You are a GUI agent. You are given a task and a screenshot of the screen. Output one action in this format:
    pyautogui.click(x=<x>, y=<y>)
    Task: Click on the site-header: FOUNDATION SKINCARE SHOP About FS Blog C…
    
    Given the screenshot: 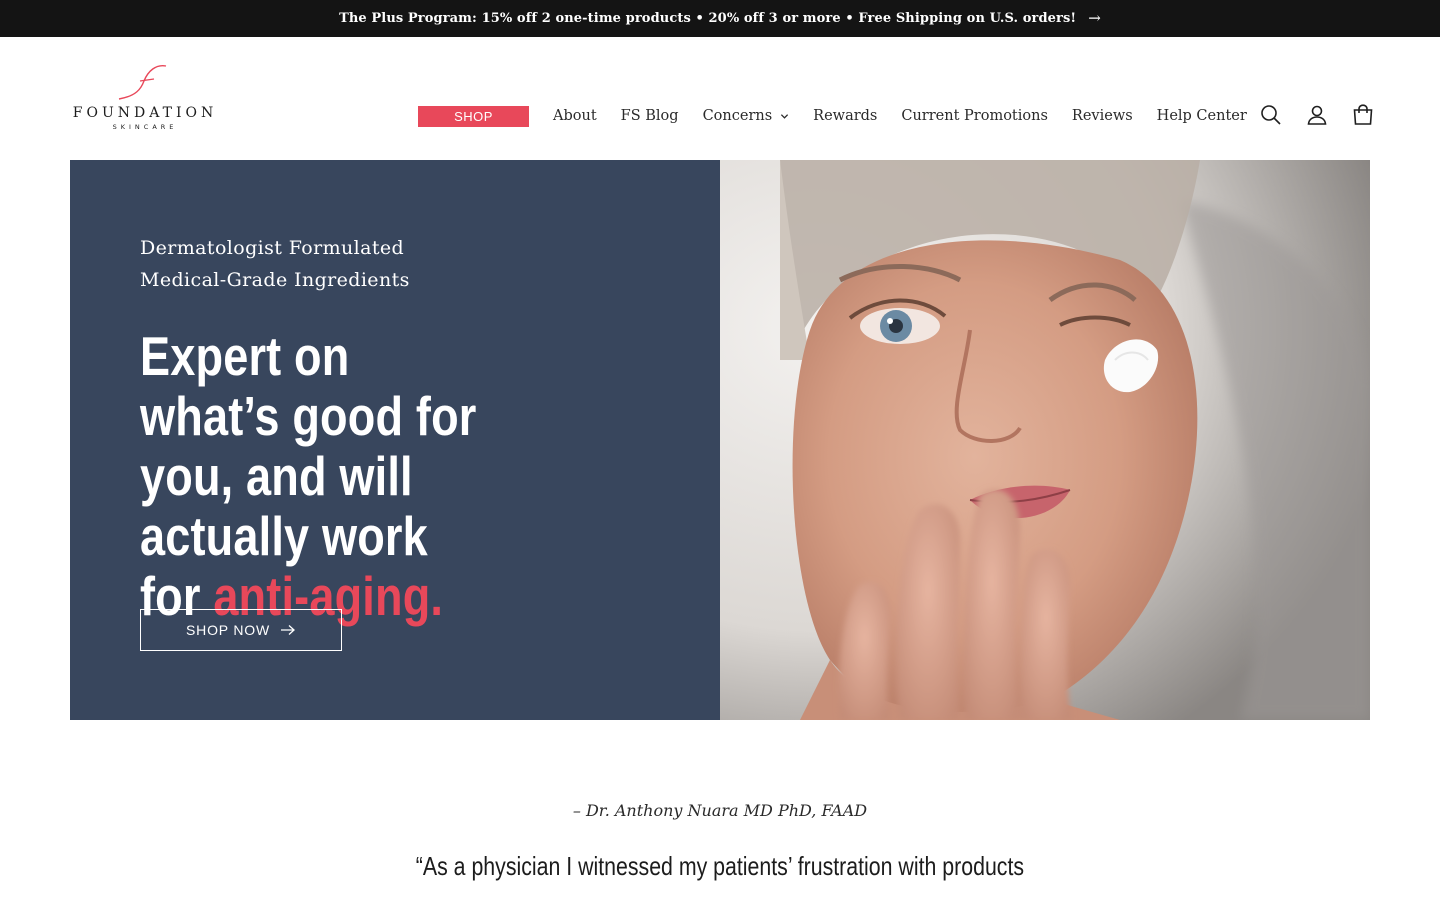 What is the action you would take?
    pyautogui.click(x=720, y=98)
    